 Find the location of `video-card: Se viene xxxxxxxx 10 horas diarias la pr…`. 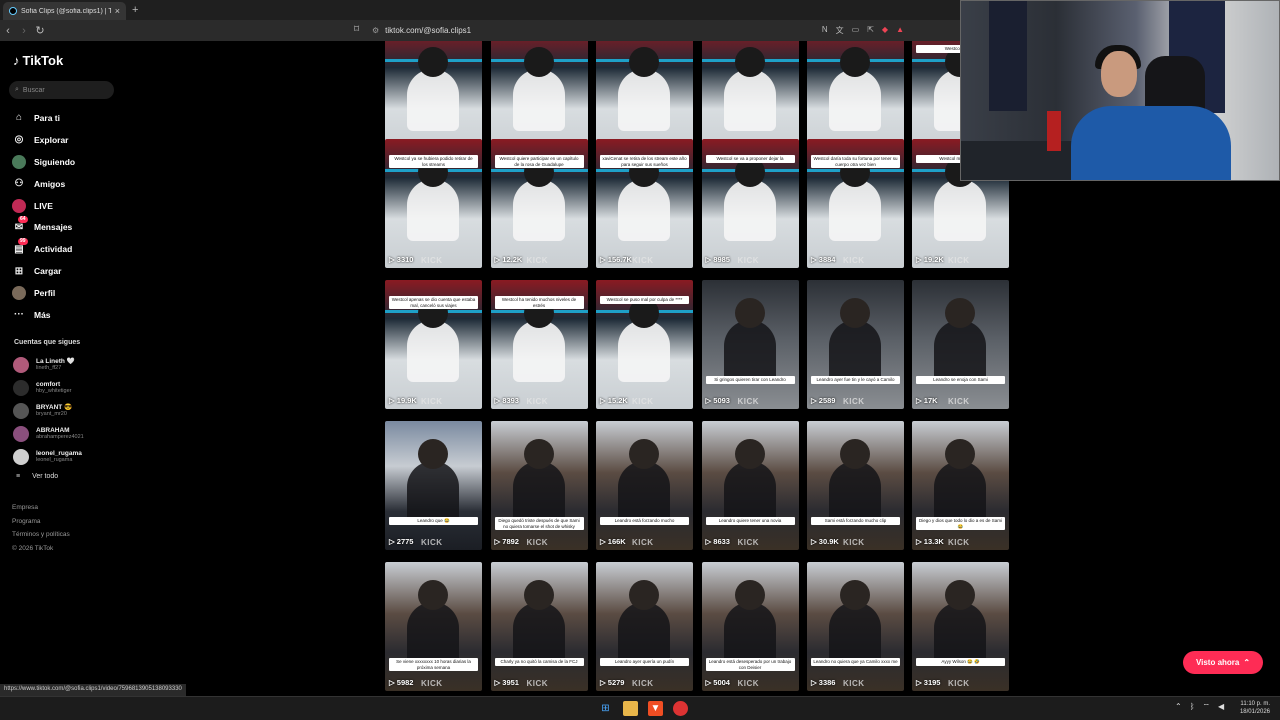

video-card: Se viene xxxxxxxx 10 horas diarias la pr… is located at coordinates (433, 626).